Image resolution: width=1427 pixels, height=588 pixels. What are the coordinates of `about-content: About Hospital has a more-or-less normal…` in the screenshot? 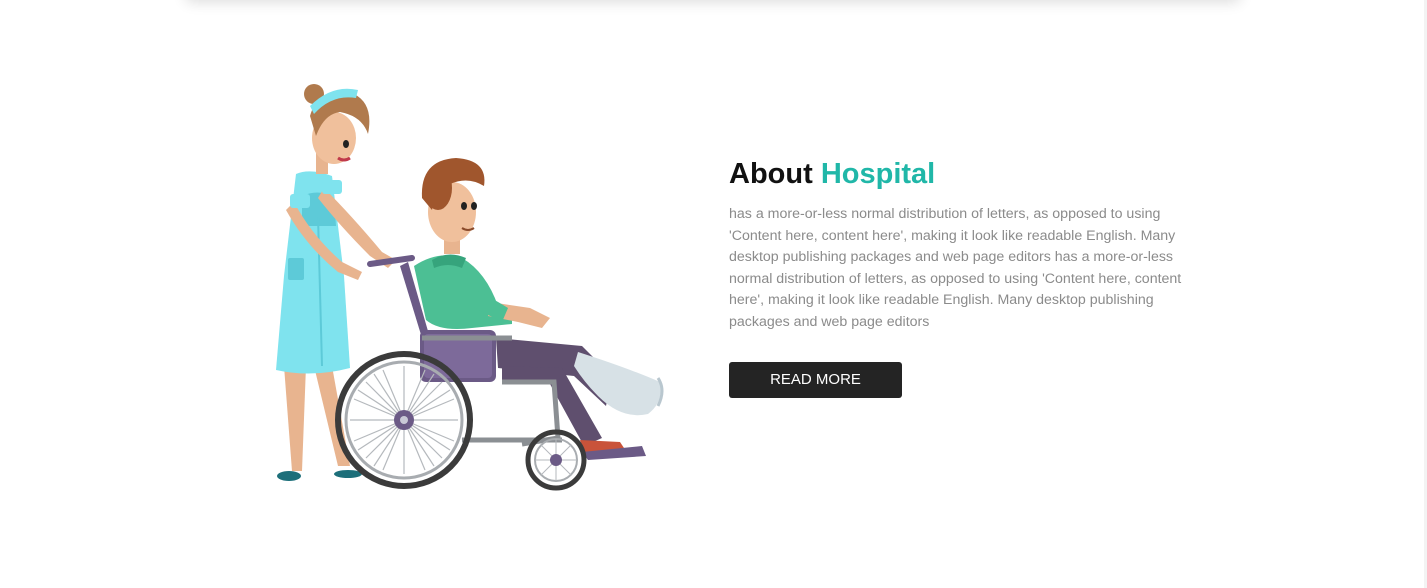 It's located at (964, 244).